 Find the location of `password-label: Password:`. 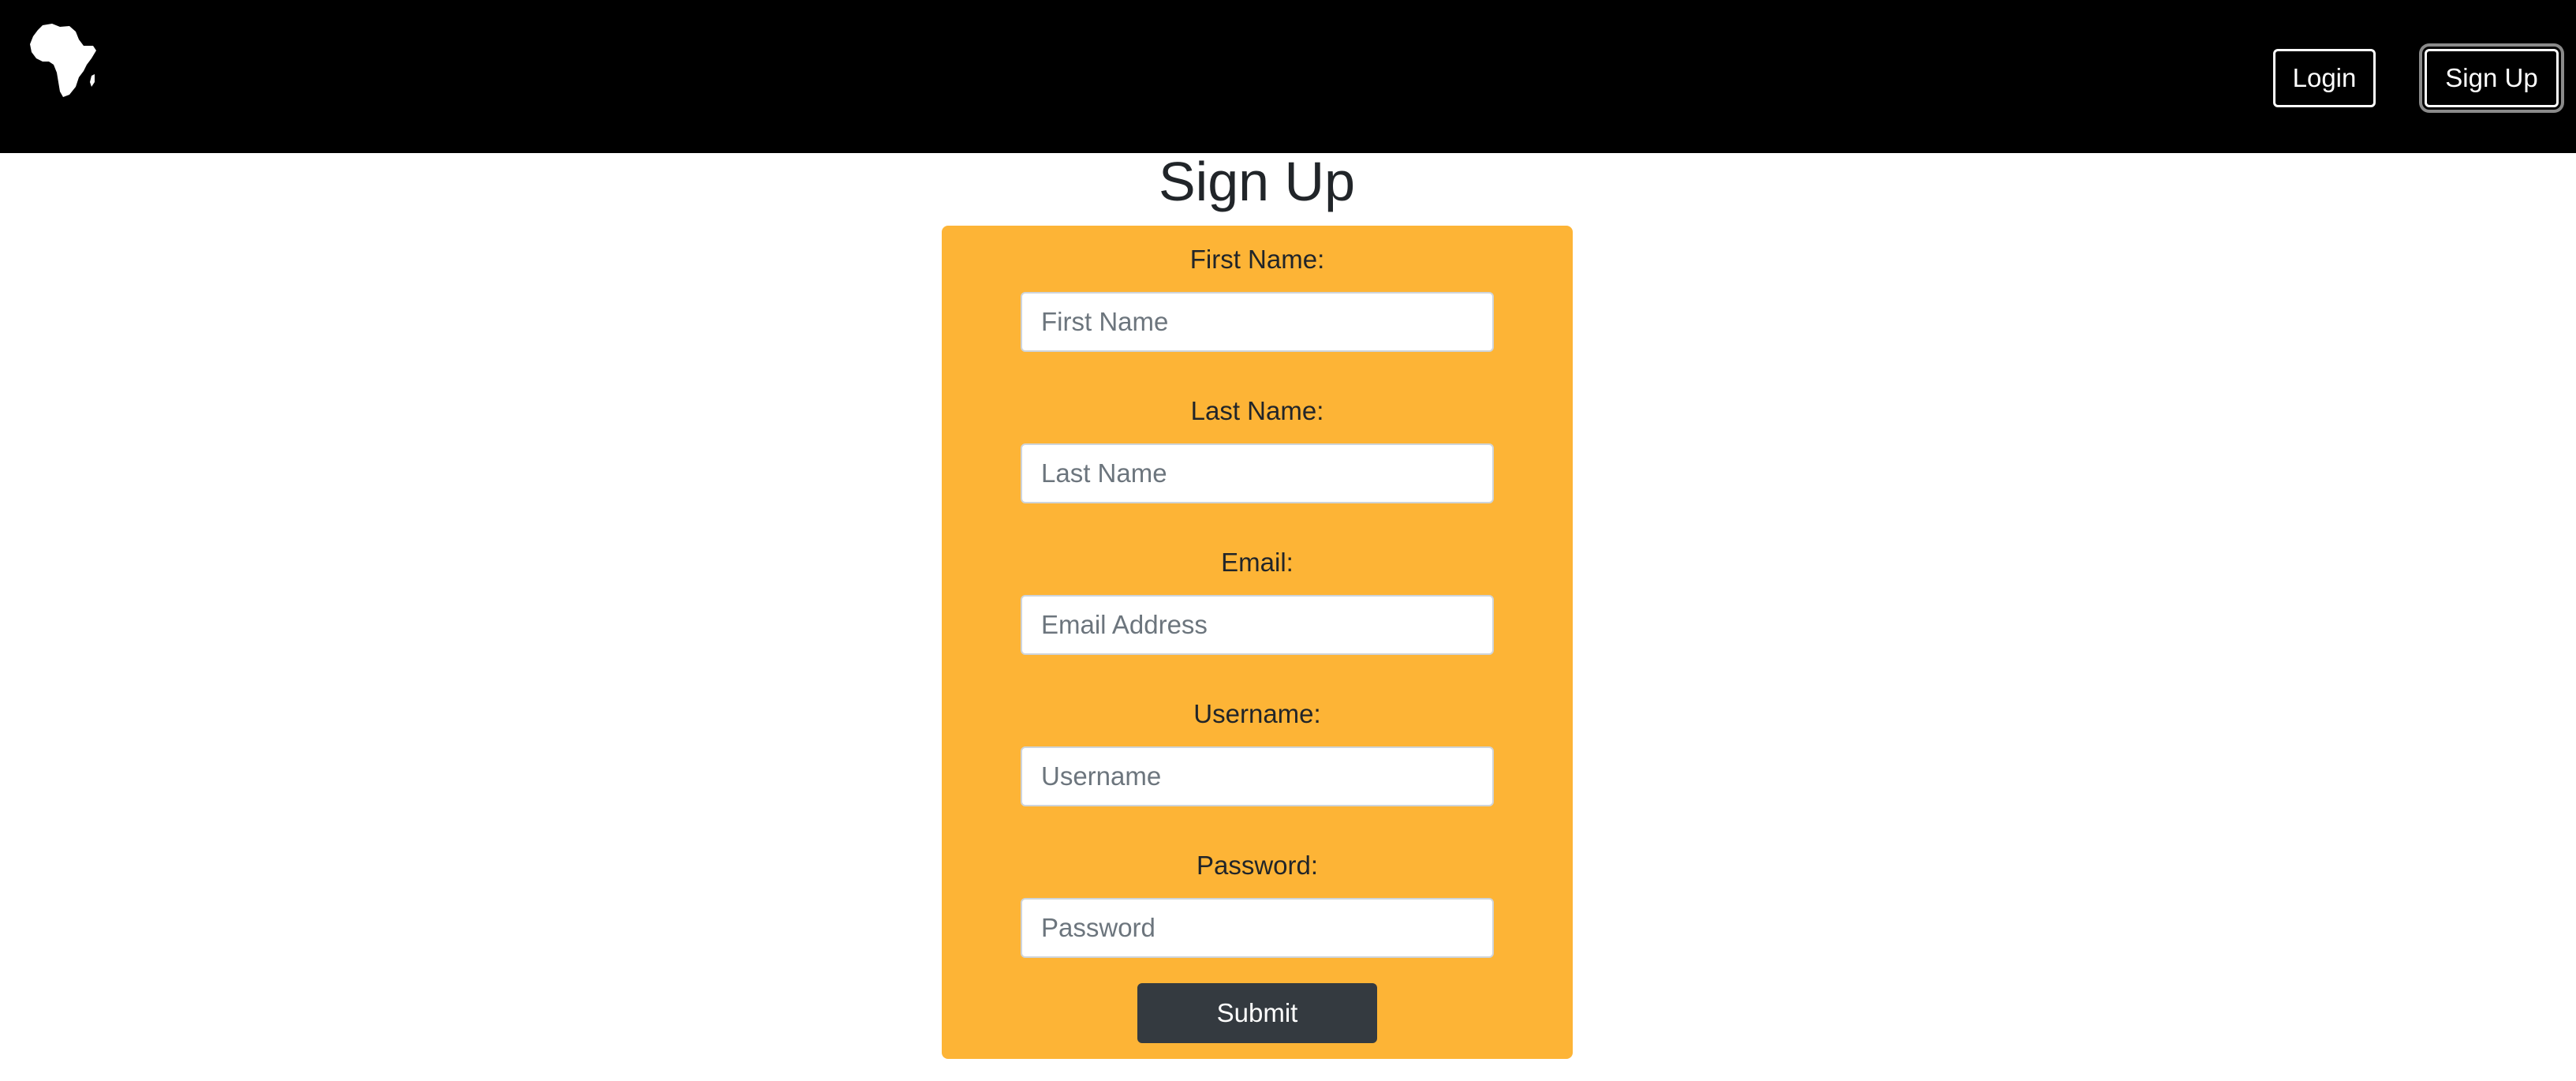

password-label: Password: is located at coordinates (1257, 865).